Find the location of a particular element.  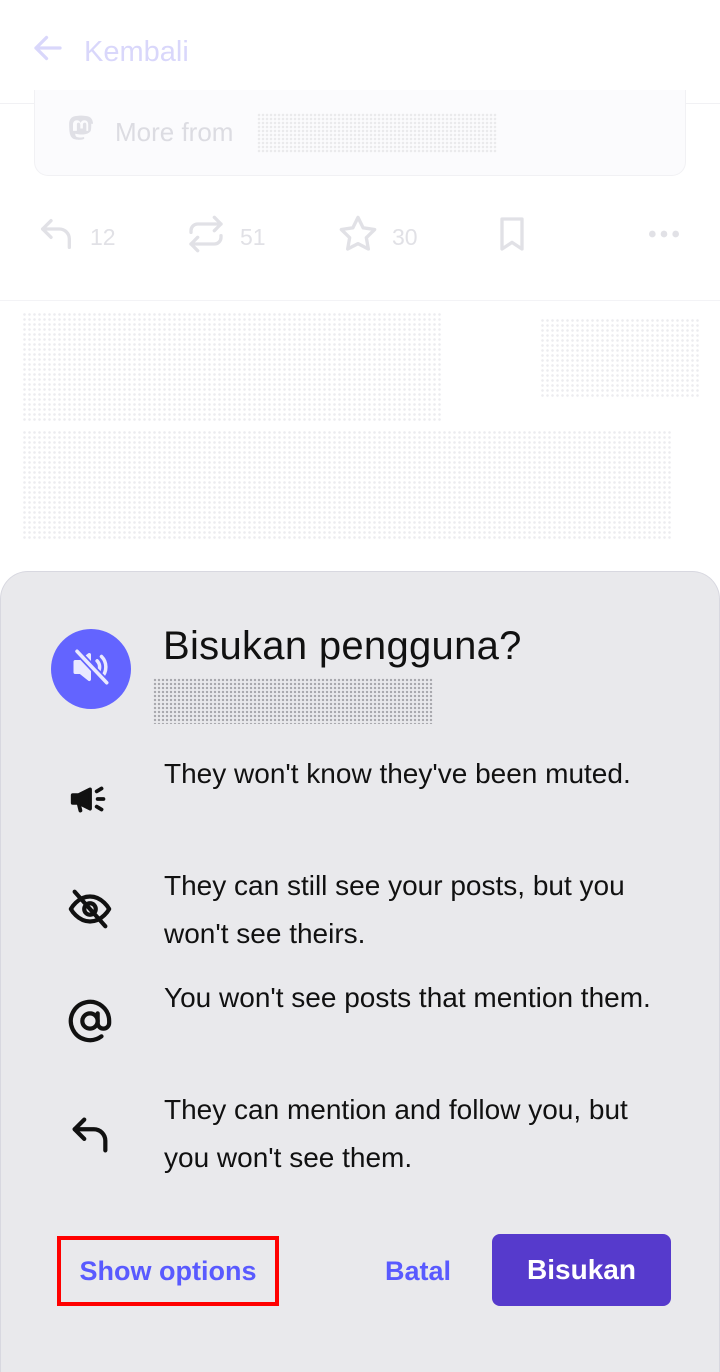

redacted-username is located at coordinates (293, 701).